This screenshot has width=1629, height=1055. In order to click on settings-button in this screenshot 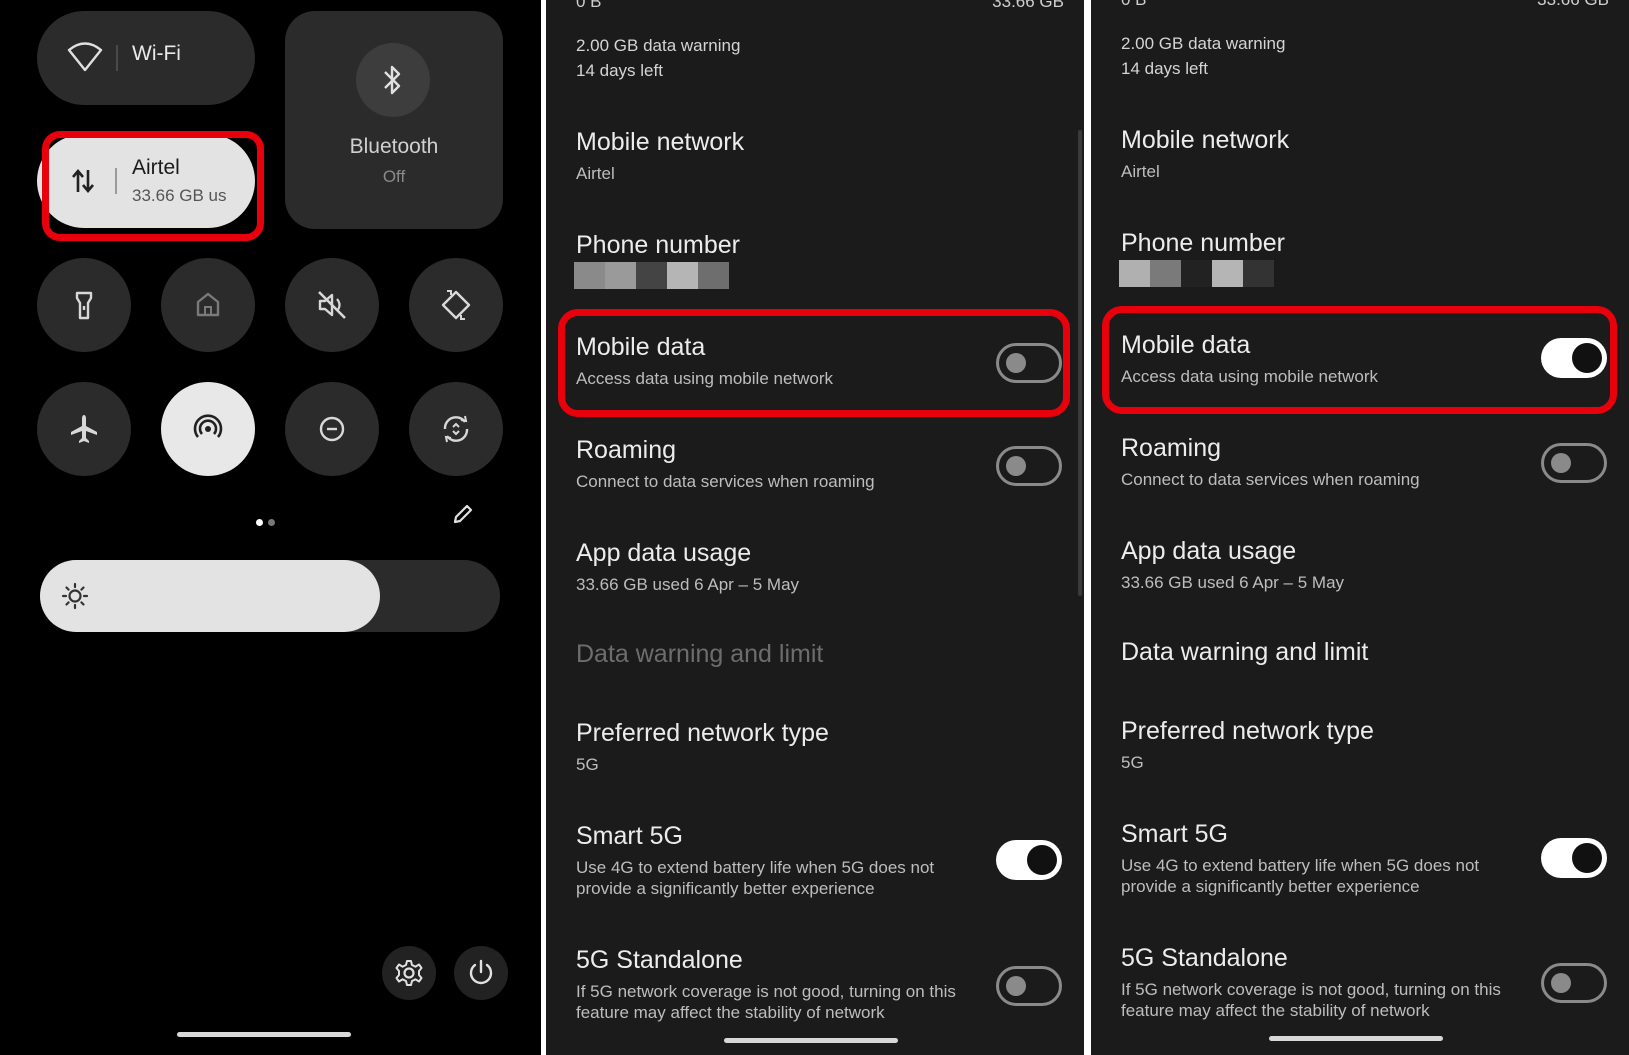, I will do `click(409, 973)`.